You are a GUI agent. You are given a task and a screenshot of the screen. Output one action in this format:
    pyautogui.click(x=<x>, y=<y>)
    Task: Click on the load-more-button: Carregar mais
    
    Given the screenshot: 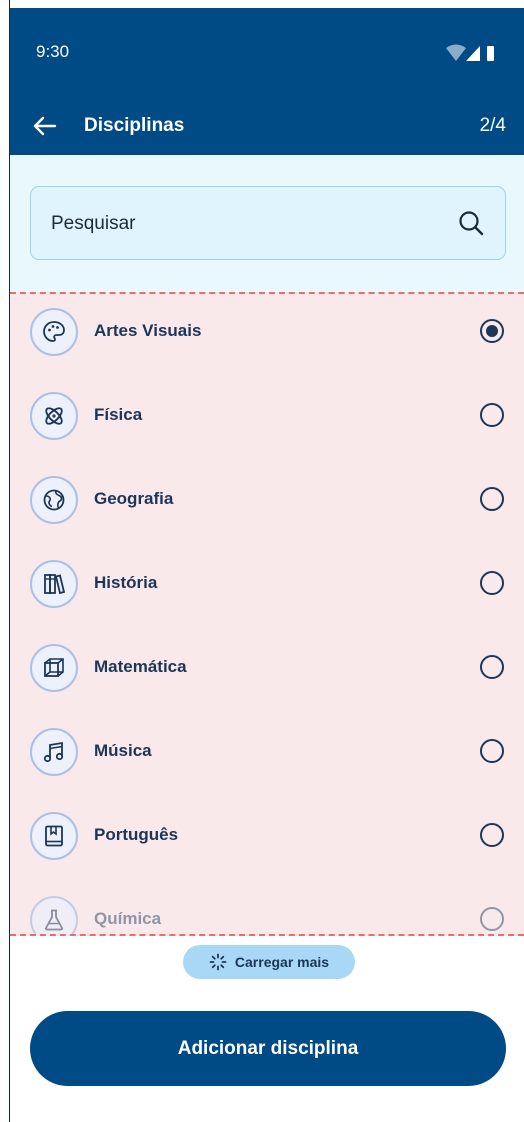 What is the action you would take?
    pyautogui.click(x=269, y=962)
    